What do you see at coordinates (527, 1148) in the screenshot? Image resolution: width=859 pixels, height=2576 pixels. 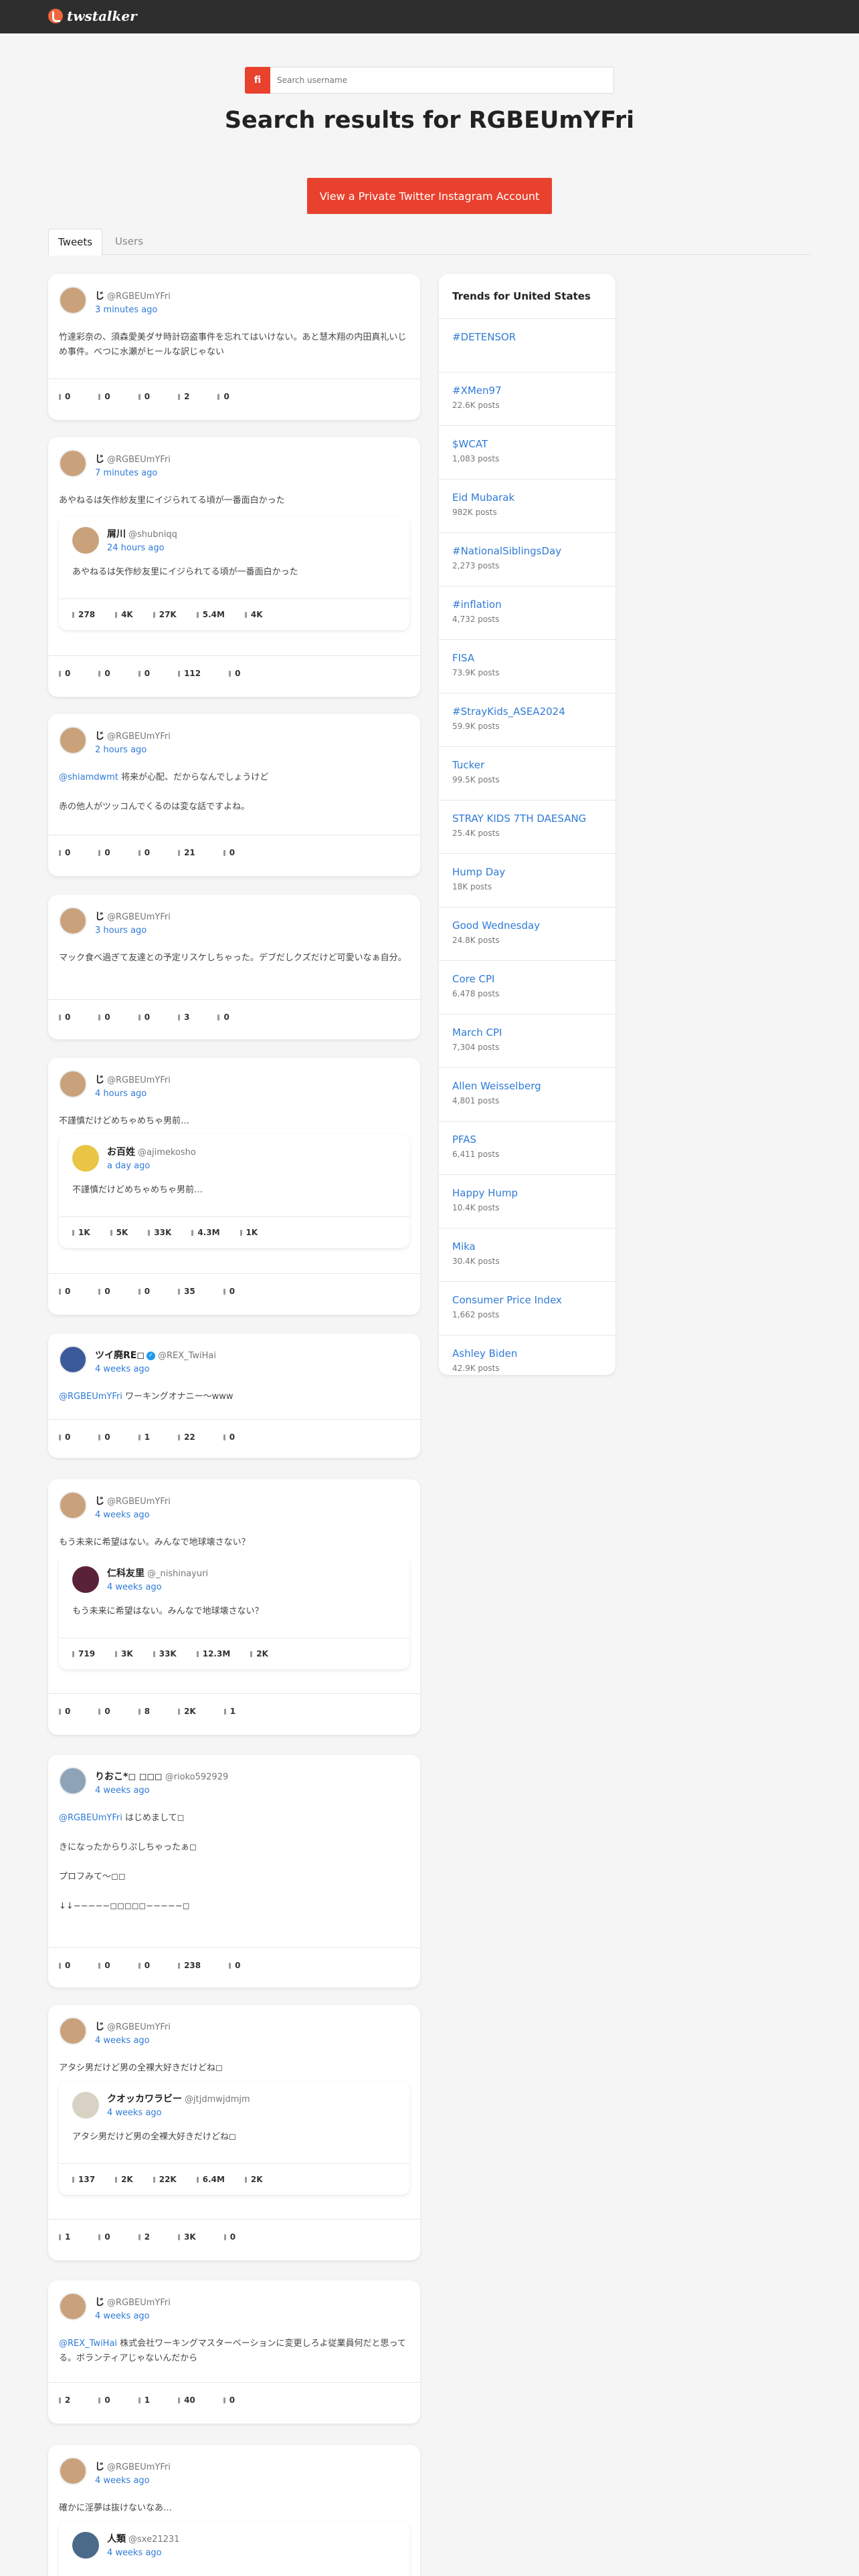 I see `trend-item: PFAS 6,411 posts` at bounding box center [527, 1148].